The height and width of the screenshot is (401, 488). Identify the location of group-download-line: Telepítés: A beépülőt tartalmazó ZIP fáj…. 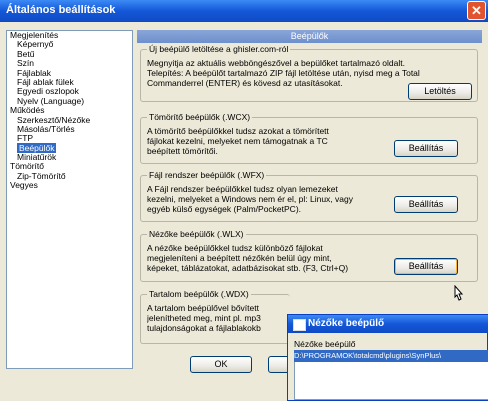
(283, 73).